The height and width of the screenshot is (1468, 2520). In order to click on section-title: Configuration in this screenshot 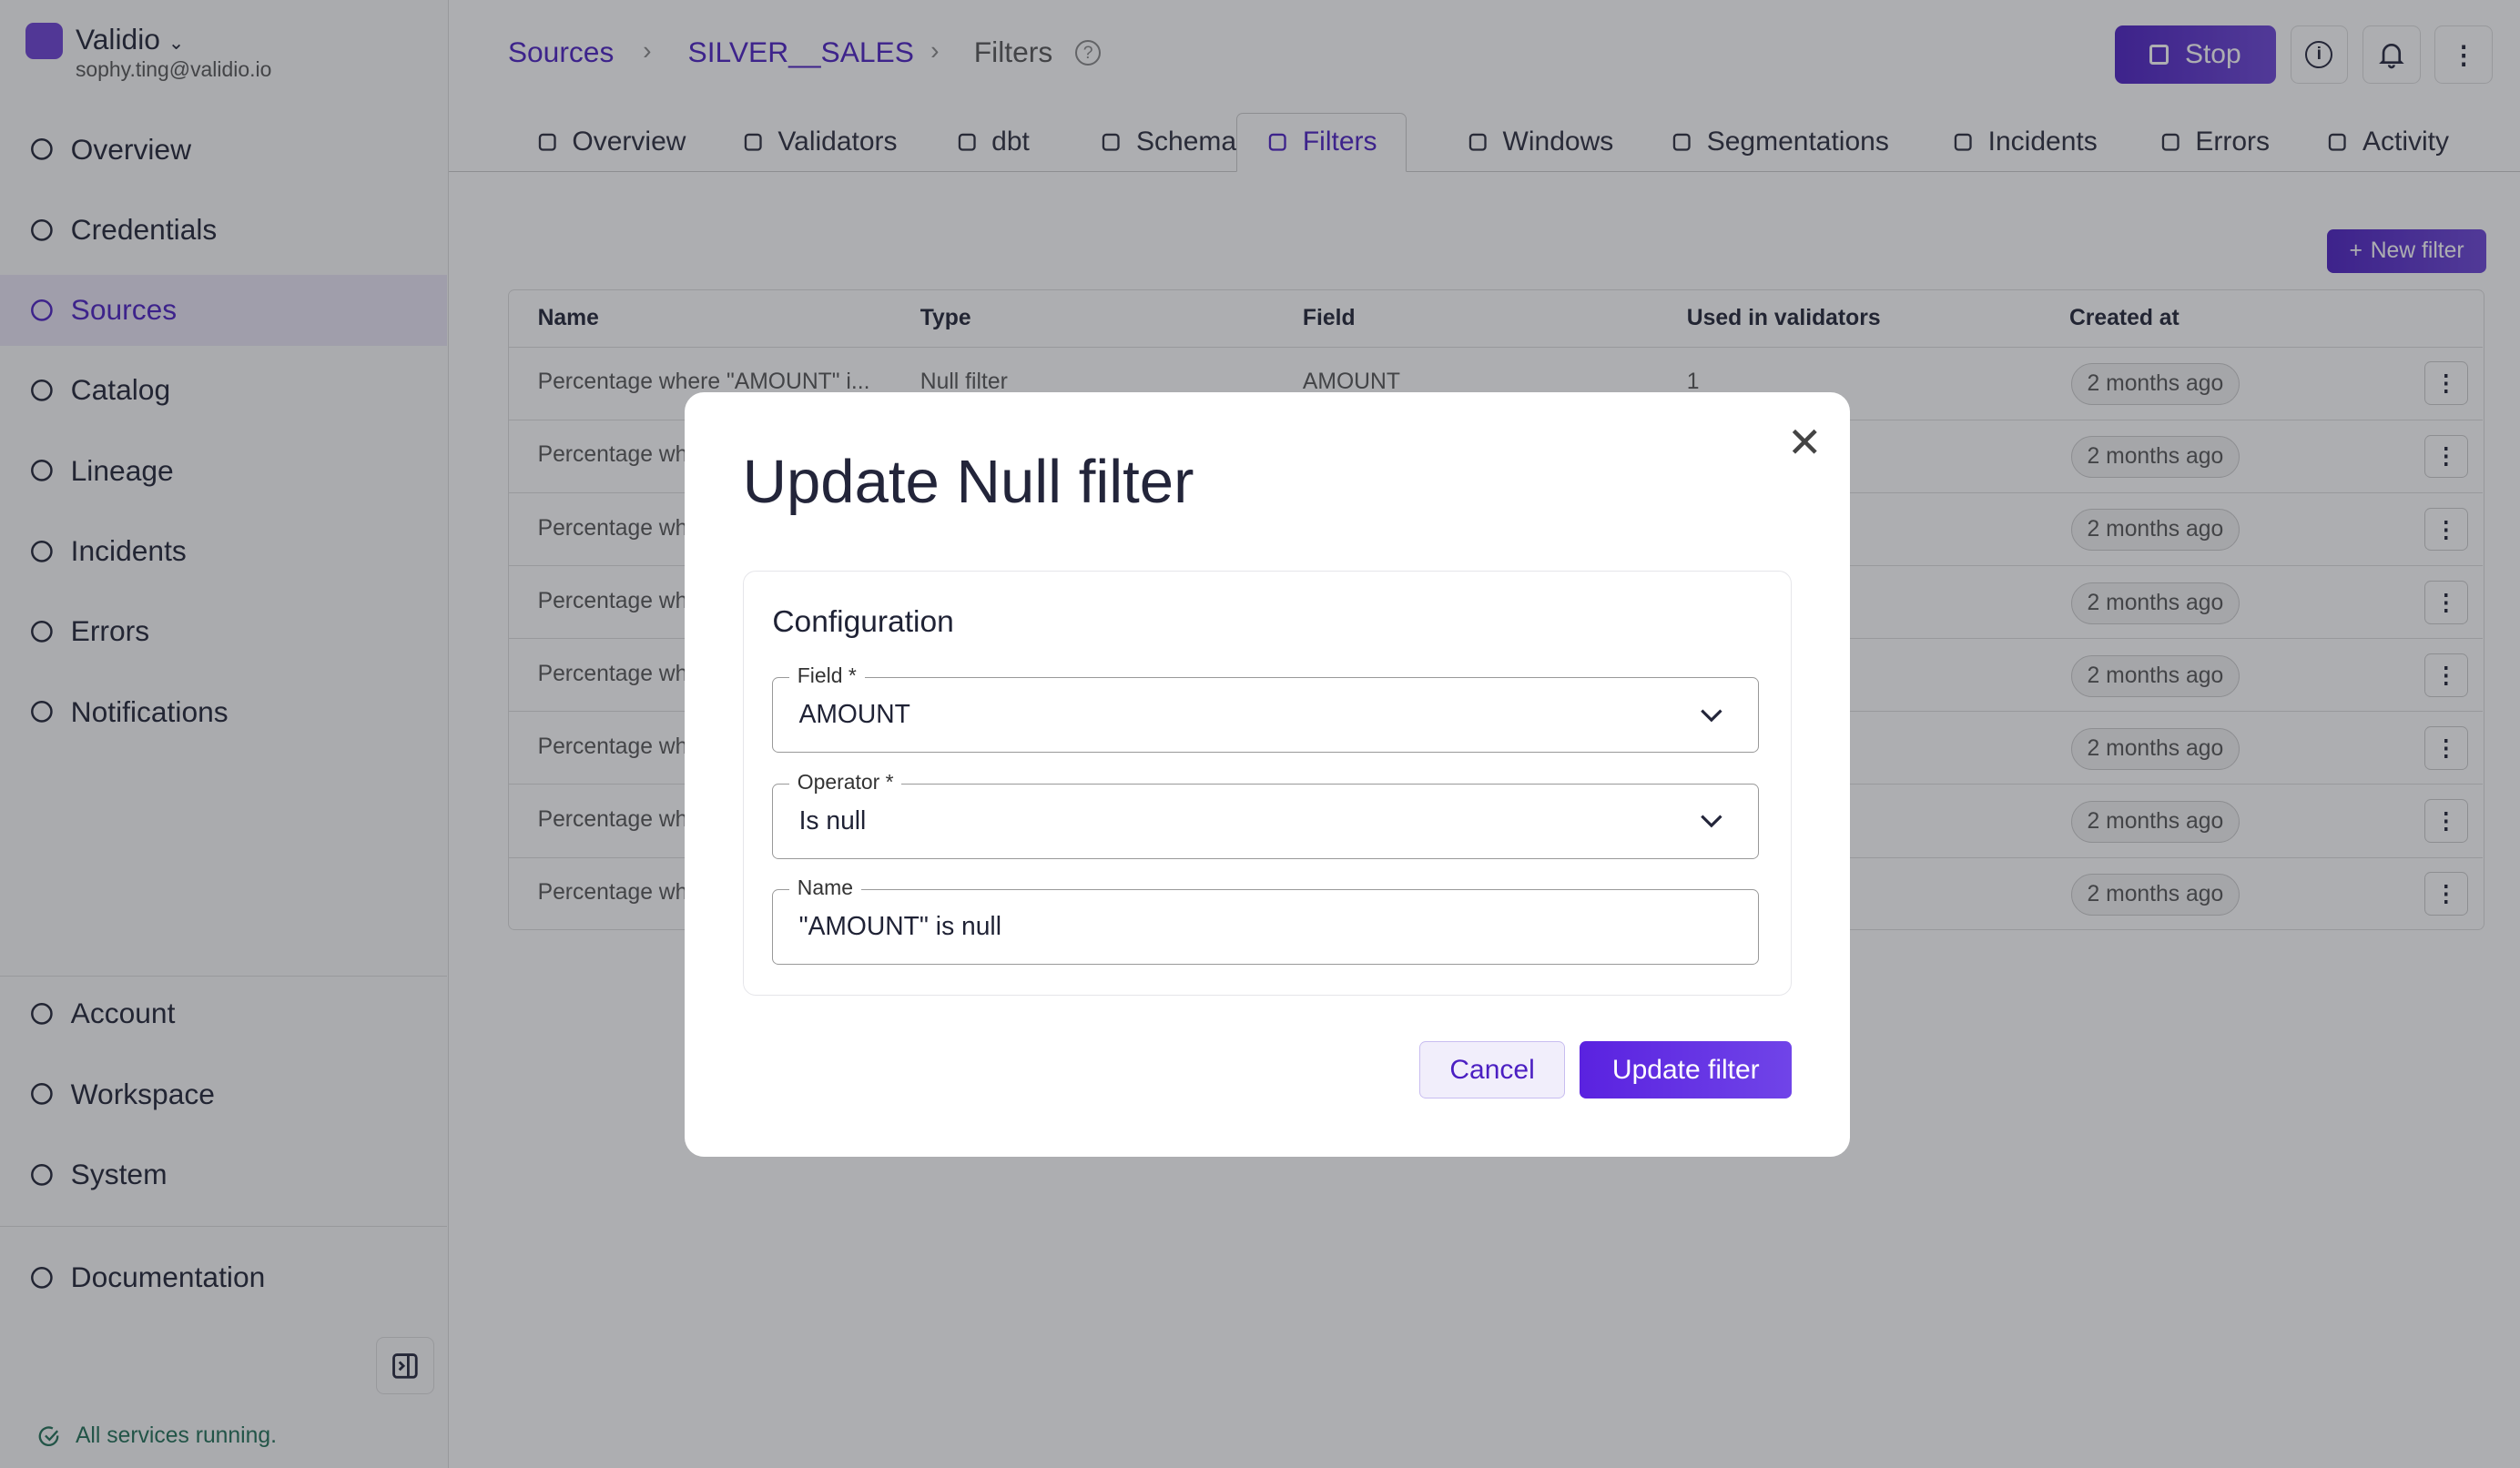, I will do `click(863, 622)`.